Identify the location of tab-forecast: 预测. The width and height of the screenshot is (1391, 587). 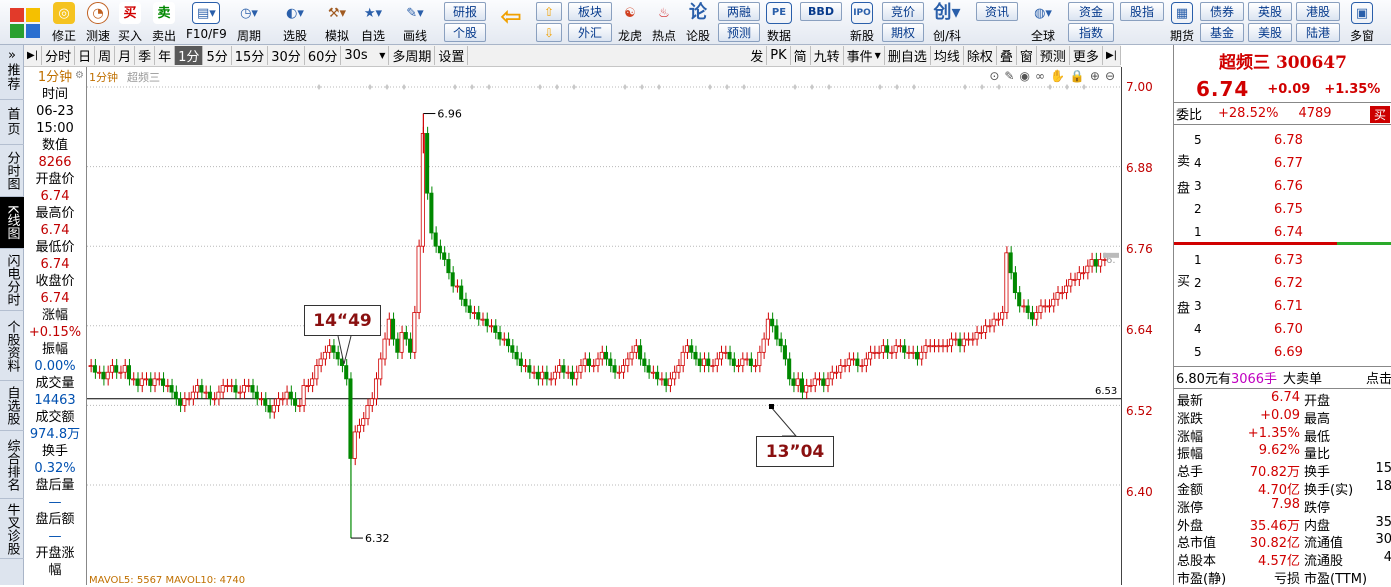
(1053, 55).